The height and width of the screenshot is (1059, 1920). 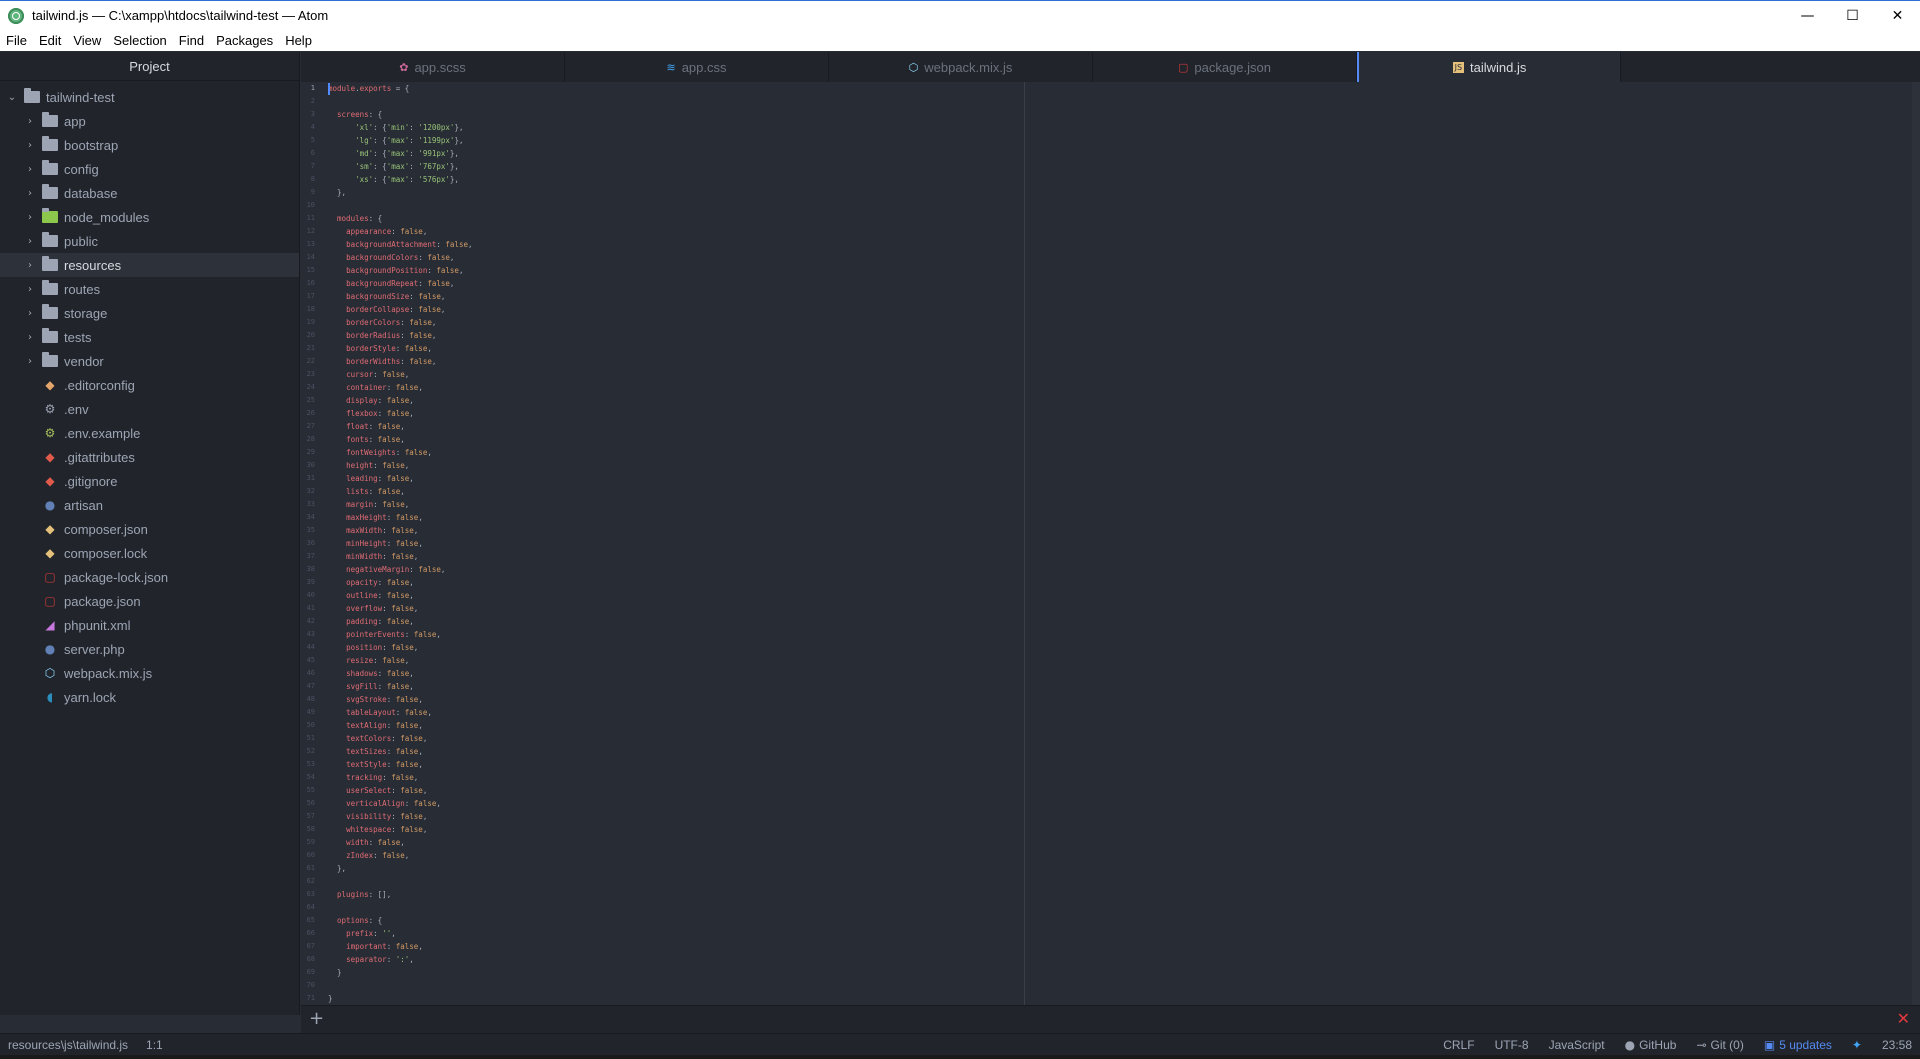 I want to click on code-line: padding: false,, so click(x=400, y=621).